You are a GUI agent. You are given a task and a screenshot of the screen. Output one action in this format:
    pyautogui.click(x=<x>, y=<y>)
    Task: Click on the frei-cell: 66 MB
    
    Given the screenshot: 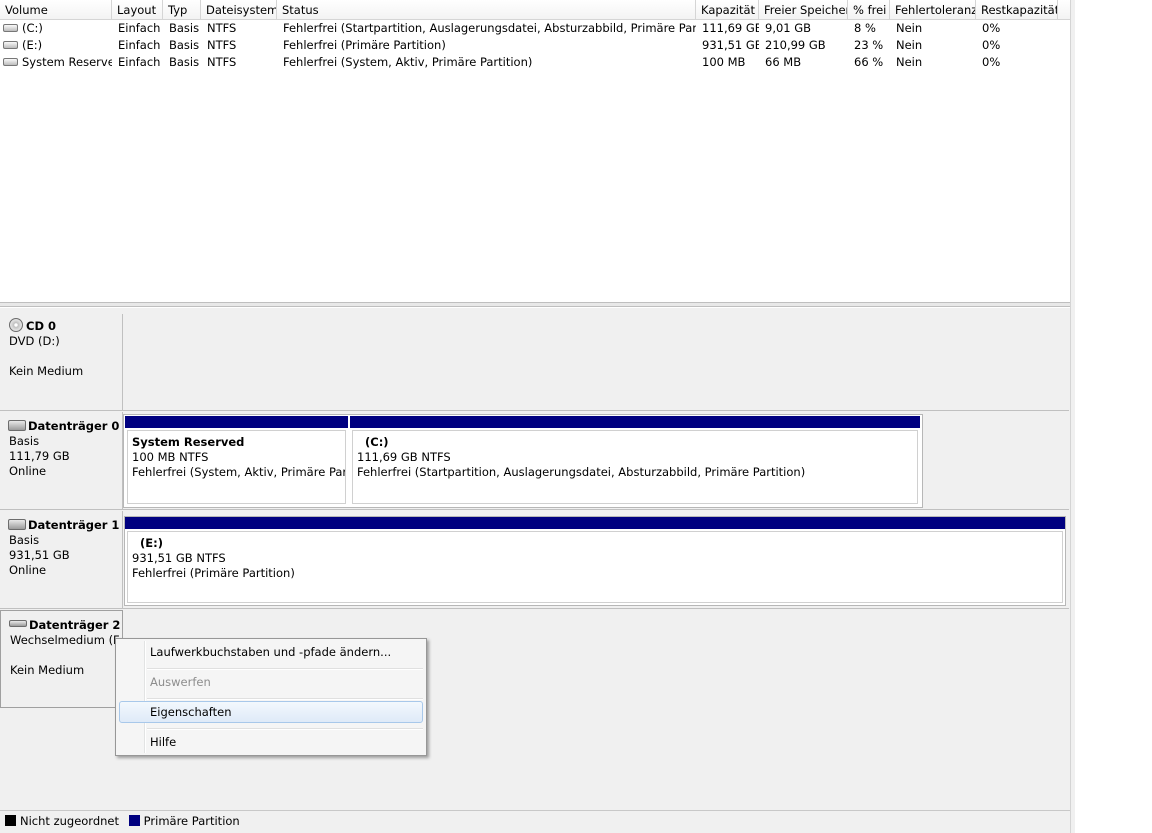 What is the action you would take?
    pyautogui.click(x=783, y=62)
    